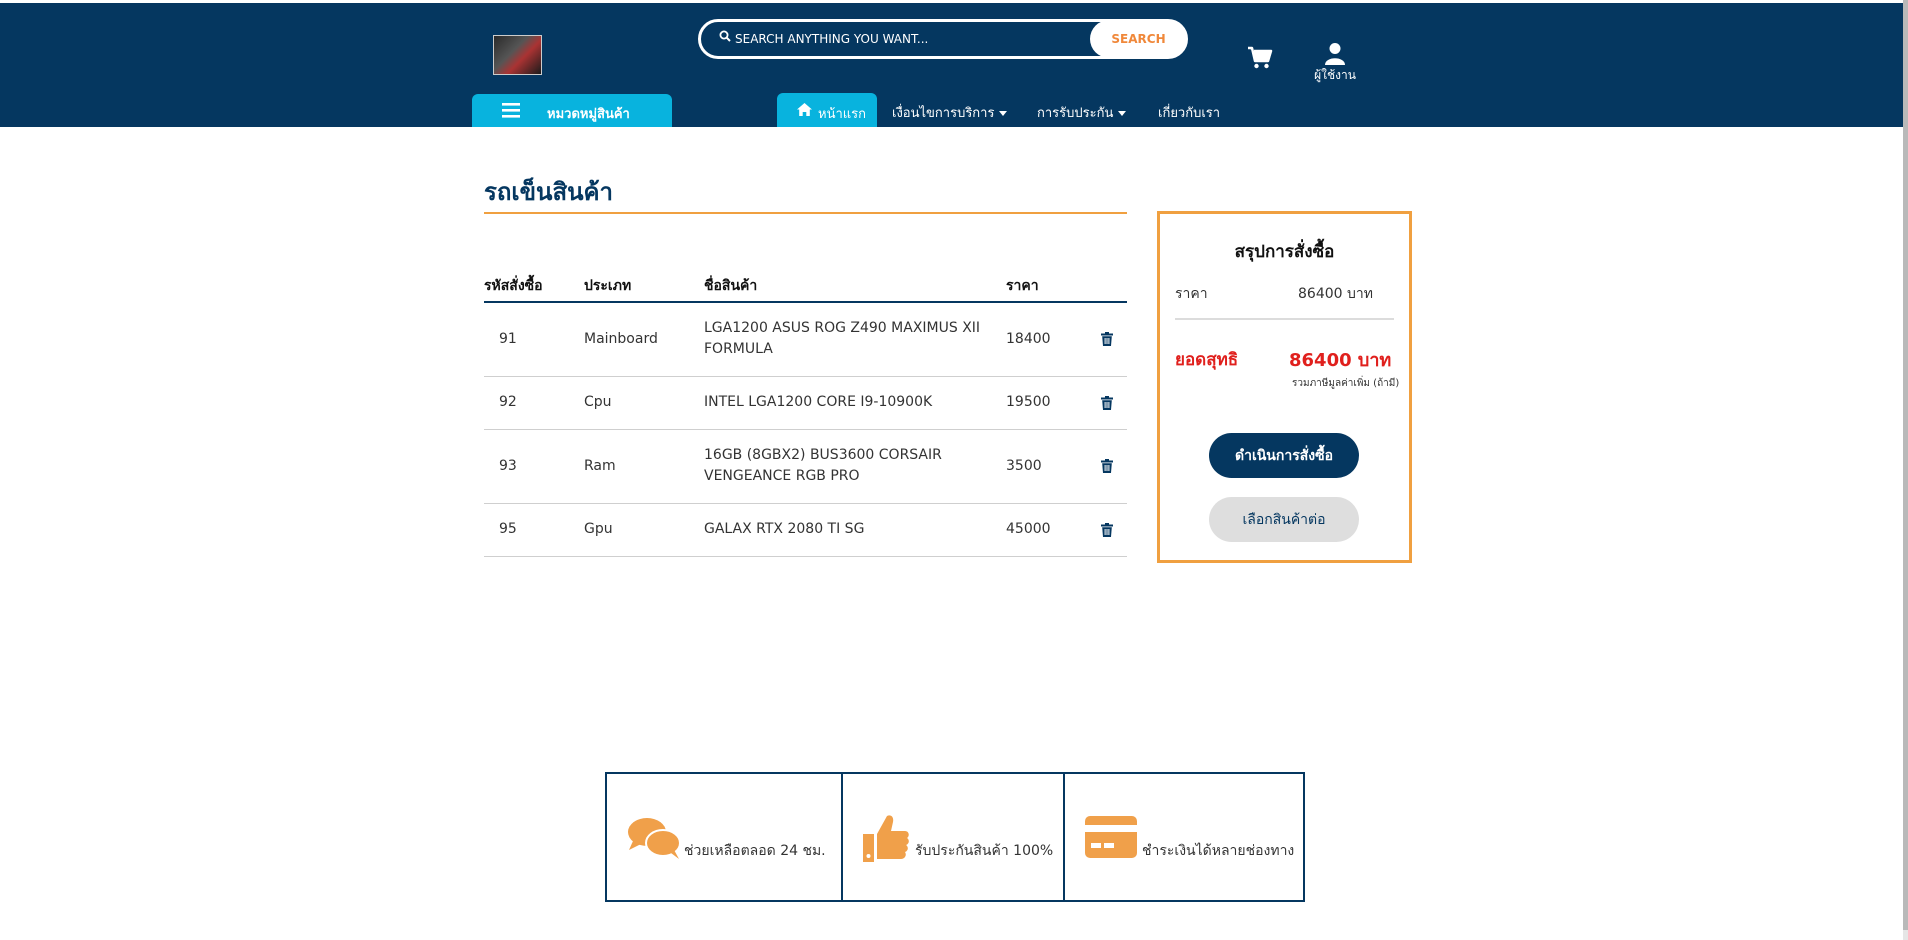  Describe the element at coordinates (1335, 75) in the screenshot. I see `user-label: ผู้ใช้งาน` at that location.